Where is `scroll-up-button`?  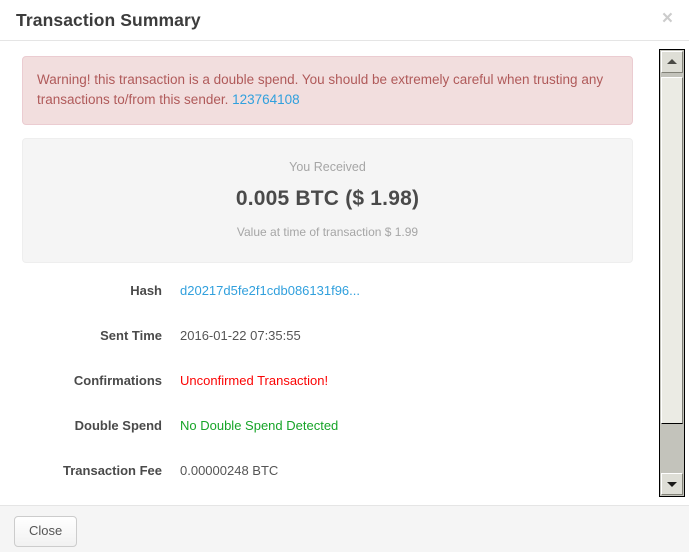
scroll-up-button is located at coordinates (672, 62).